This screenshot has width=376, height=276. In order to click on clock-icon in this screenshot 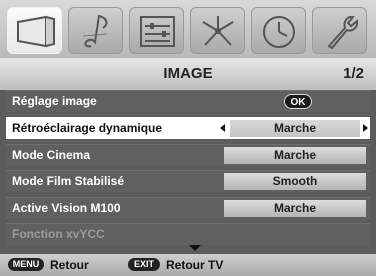, I will do `click(279, 32)`.